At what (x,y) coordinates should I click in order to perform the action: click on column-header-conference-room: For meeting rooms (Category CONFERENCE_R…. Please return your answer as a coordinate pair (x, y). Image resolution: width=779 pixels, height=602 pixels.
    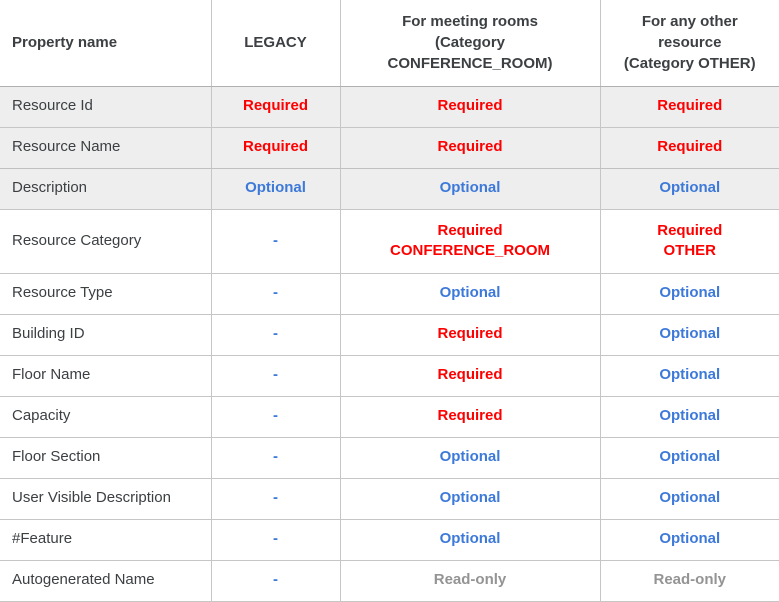
    Looking at the image, I should click on (470, 43).